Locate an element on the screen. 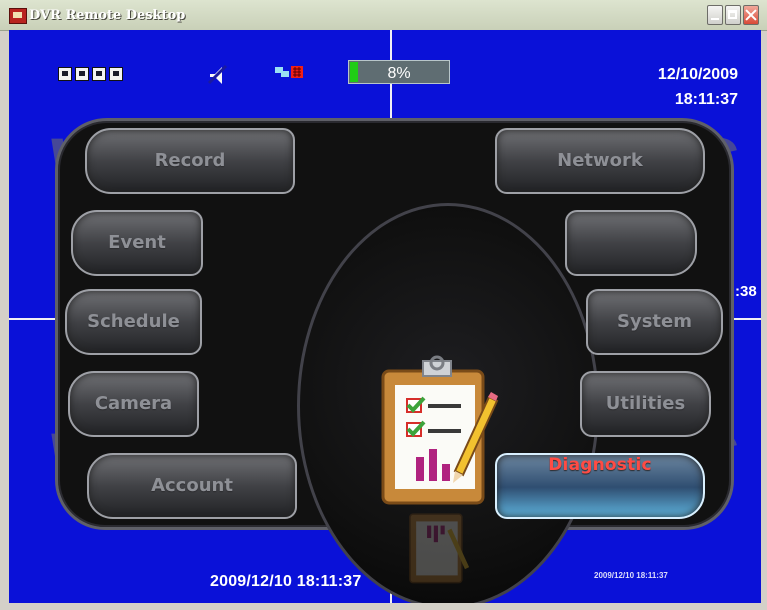 This screenshot has width=767, height=610. menu-item-schedule: Schedule is located at coordinates (133, 322).